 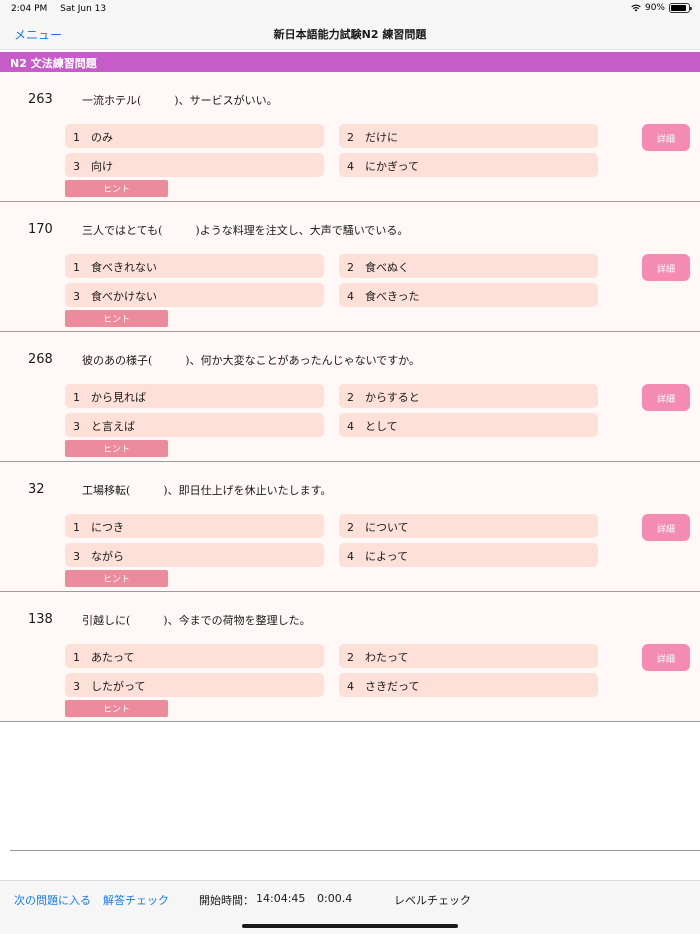 What do you see at coordinates (196, 620) in the screenshot?
I see `question-text: 引越しに( )、今までの荷物を整理した。` at bounding box center [196, 620].